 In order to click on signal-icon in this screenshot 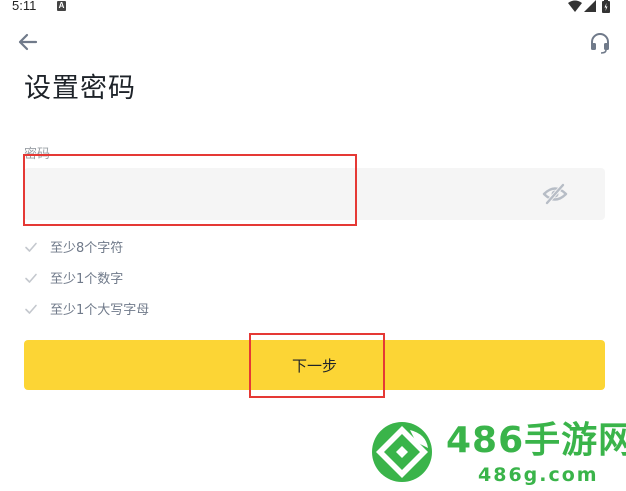, I will do `click(590, 6)`.